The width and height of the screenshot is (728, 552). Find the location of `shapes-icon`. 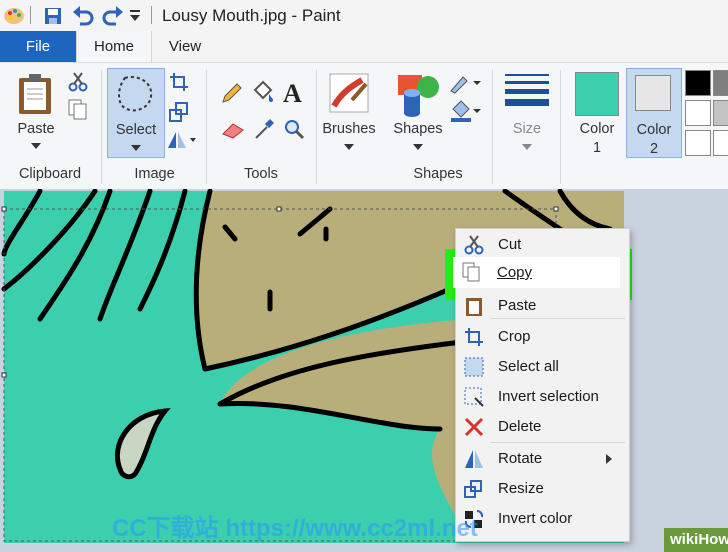

shapes-icon is located at coordinates (418, 96).